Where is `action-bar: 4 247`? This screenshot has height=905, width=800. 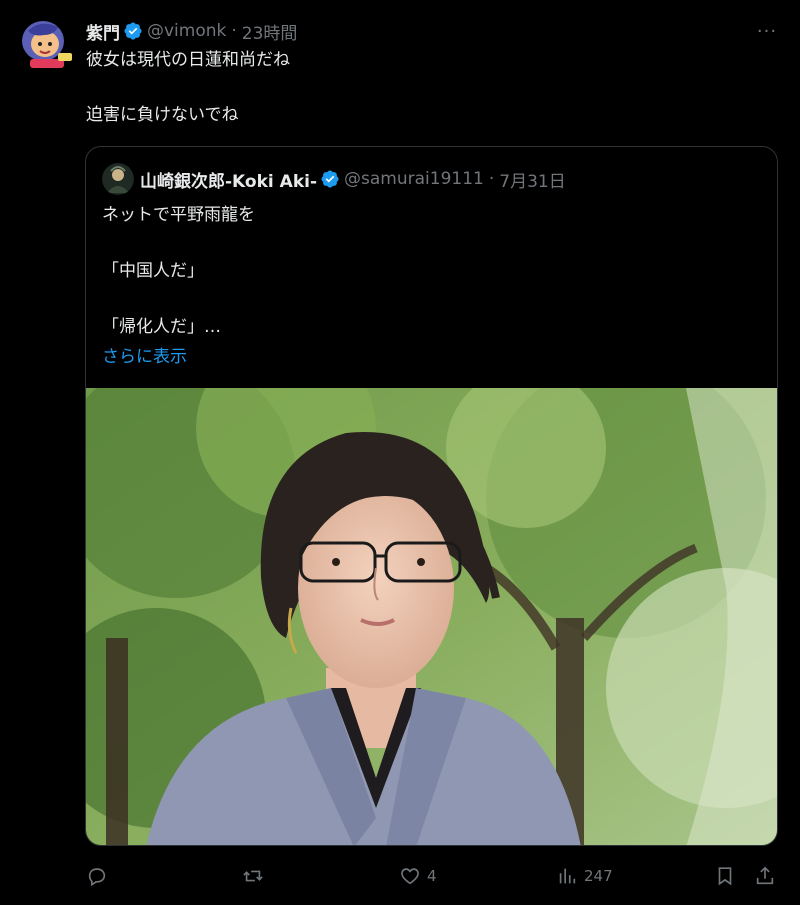 action-bar: 4 247 is located at coordinates (434, 876).